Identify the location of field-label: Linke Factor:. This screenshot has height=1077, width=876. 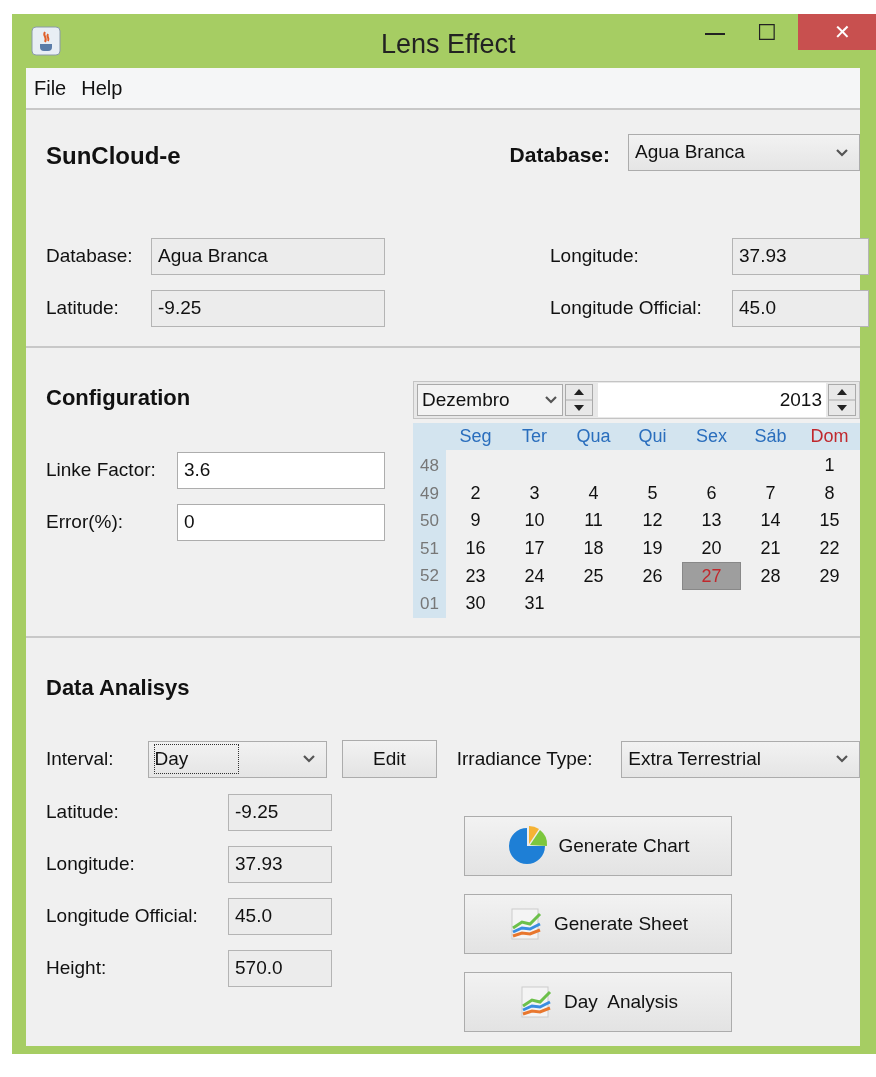
(101, 470).